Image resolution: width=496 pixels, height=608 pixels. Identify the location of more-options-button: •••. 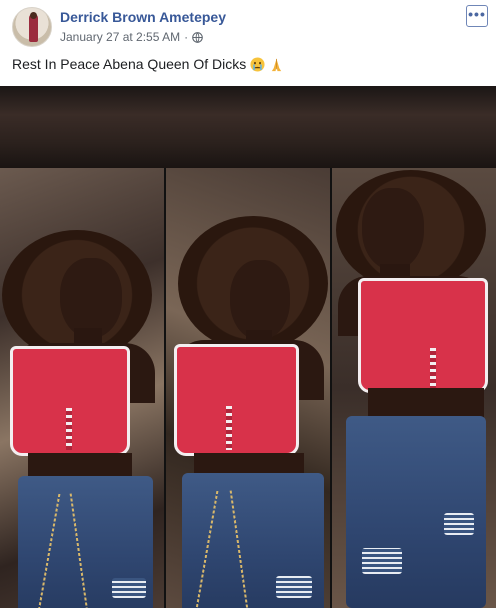
(477, 16).